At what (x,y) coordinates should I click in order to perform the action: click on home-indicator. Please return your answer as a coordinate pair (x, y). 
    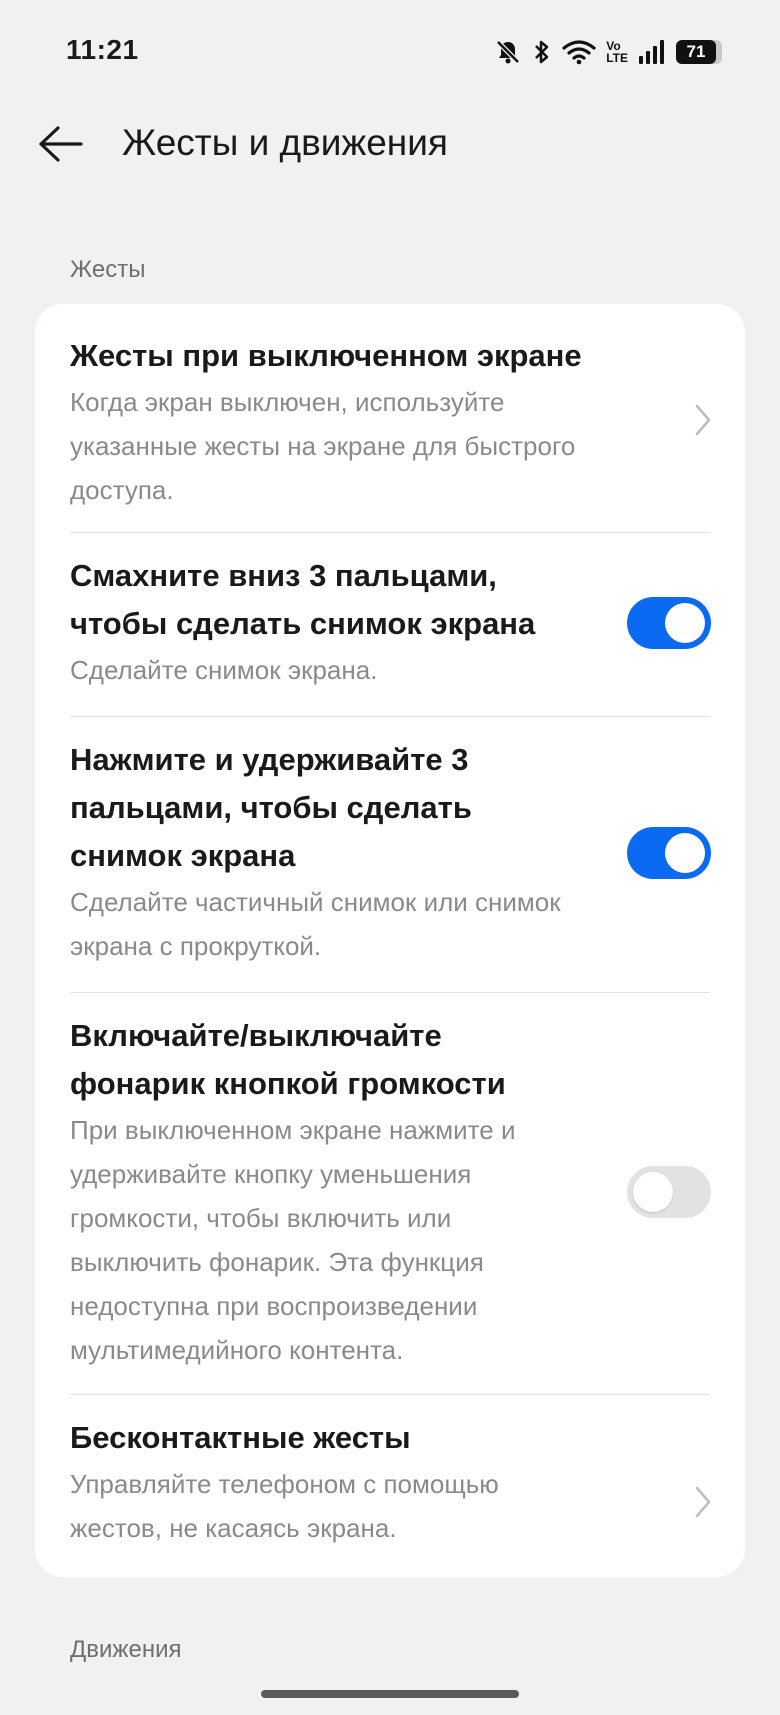
    Looking at the image, I should click on (390, 1694).